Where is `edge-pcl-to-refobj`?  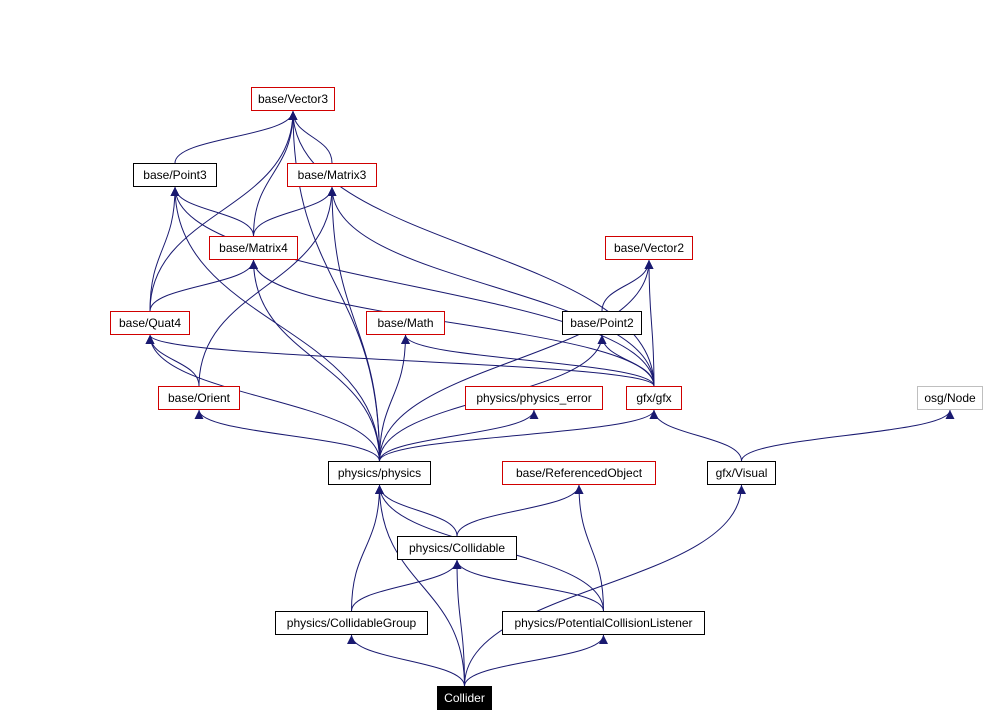
edge-pcl-to-refobj is located at coordinates (589, 548).